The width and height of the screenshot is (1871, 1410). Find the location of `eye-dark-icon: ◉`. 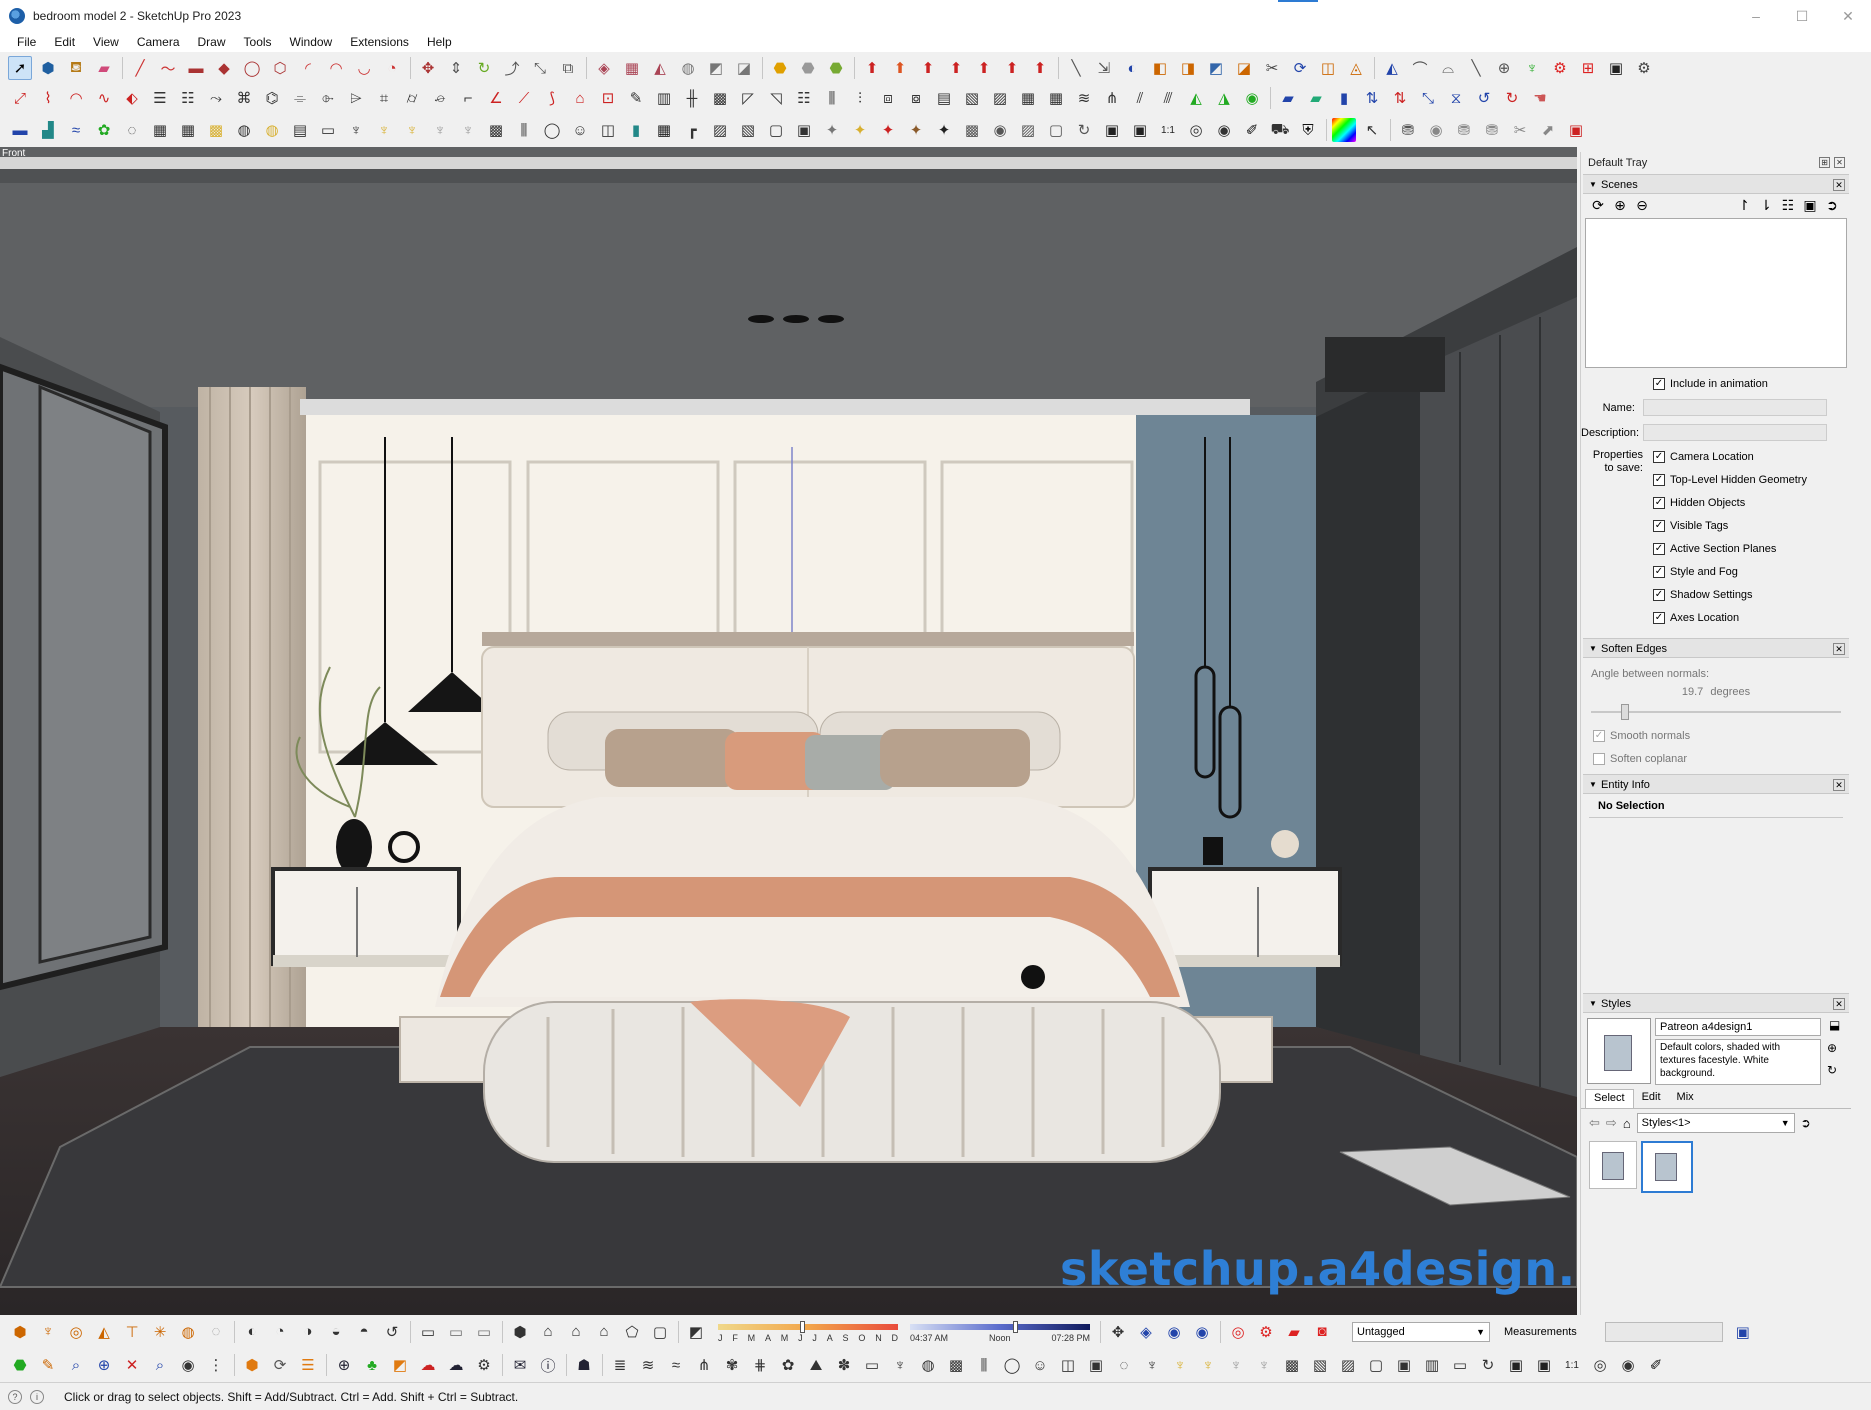

eye-dark-icon: ◉ is located at coordinates (188, 1365).